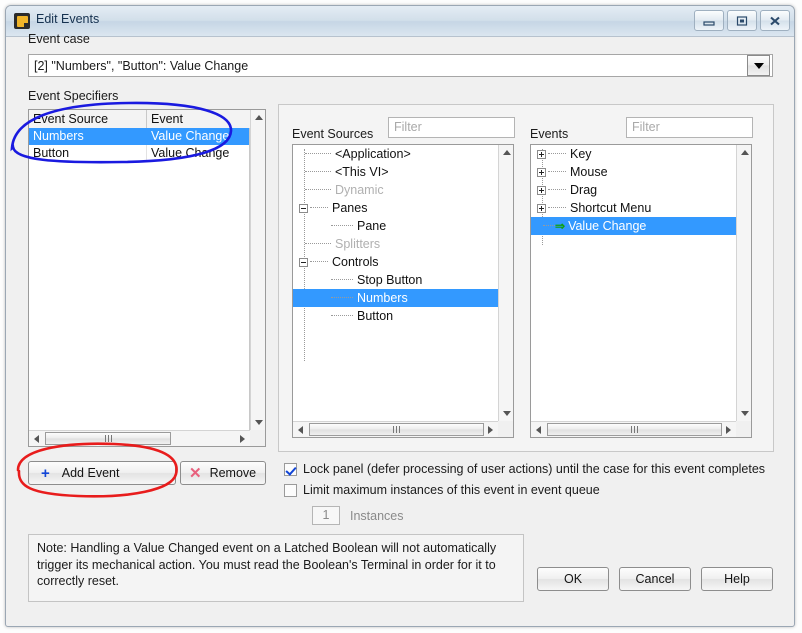 The width and height of the screenshot is (802, 633). What do you see at coordinates (139, 153) in the screenshot?
I see `table-row: Button Value Change` at bounding box center [139, 153].